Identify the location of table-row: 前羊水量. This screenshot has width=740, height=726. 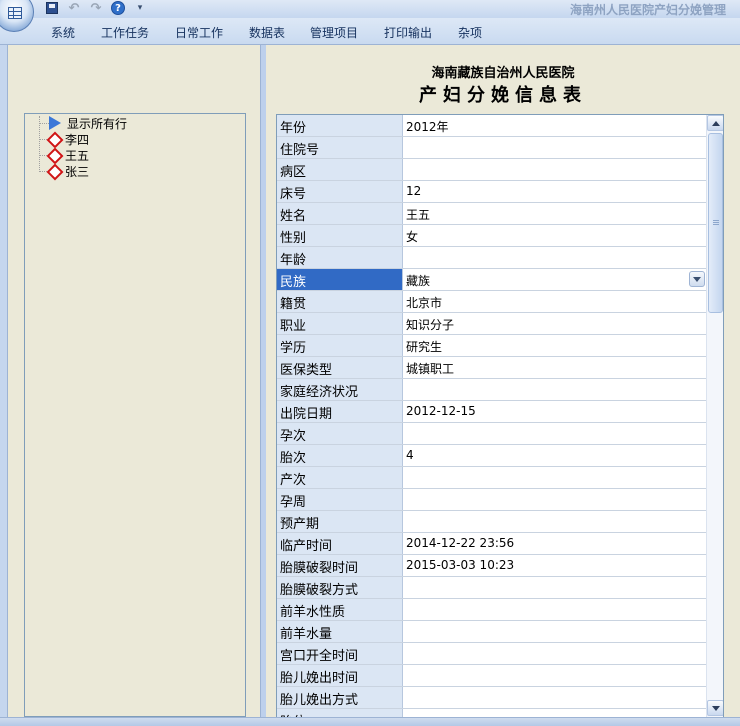
(492, 632).